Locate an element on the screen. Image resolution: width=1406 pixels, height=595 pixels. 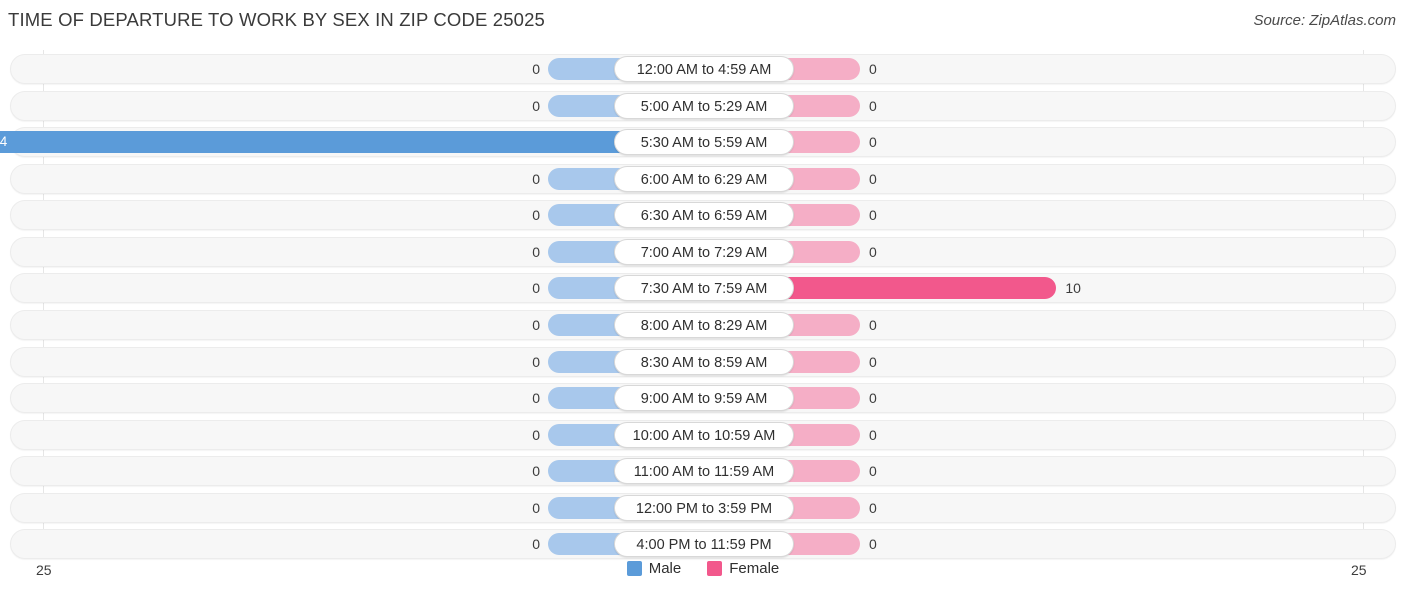
category-label: 5:30 AM to 5:59 AM is located at coordinates (704, 142).